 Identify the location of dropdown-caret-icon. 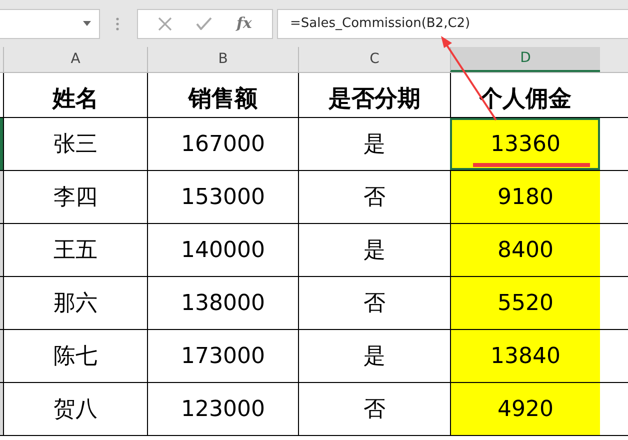
(87, 23).